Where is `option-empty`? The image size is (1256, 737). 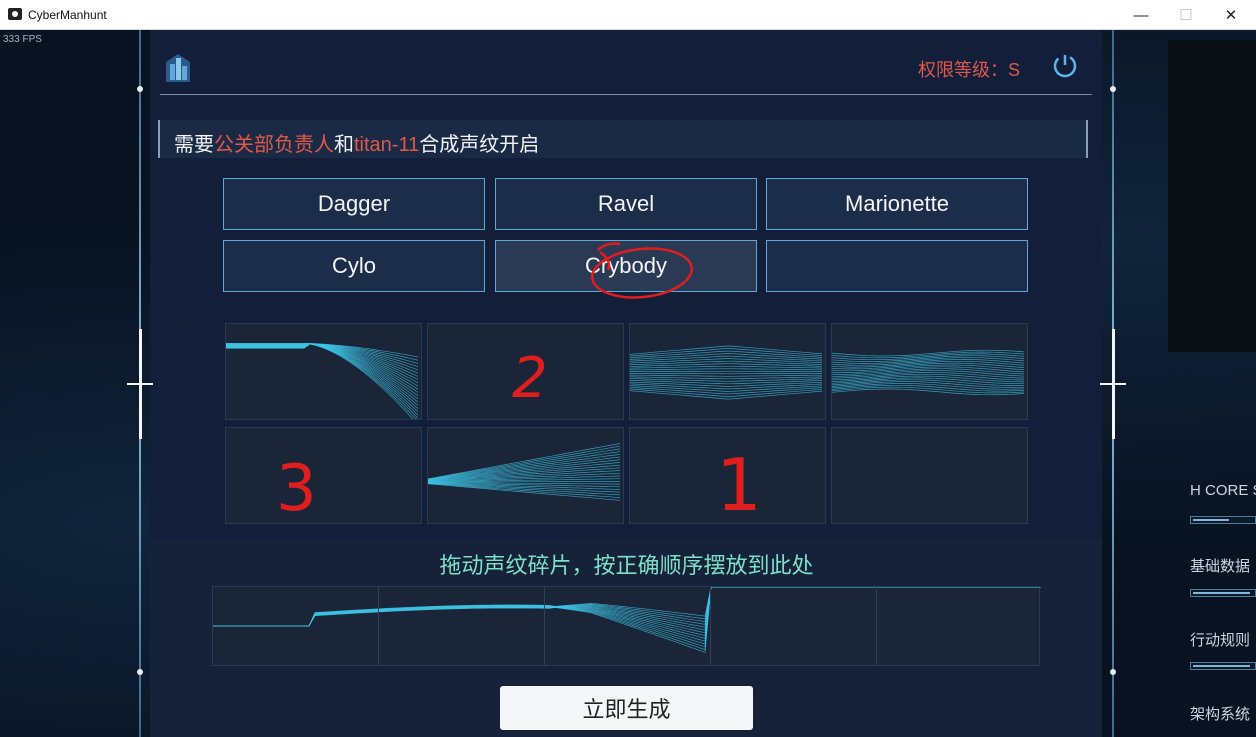 option-empty is located at coordinates (897, 266).